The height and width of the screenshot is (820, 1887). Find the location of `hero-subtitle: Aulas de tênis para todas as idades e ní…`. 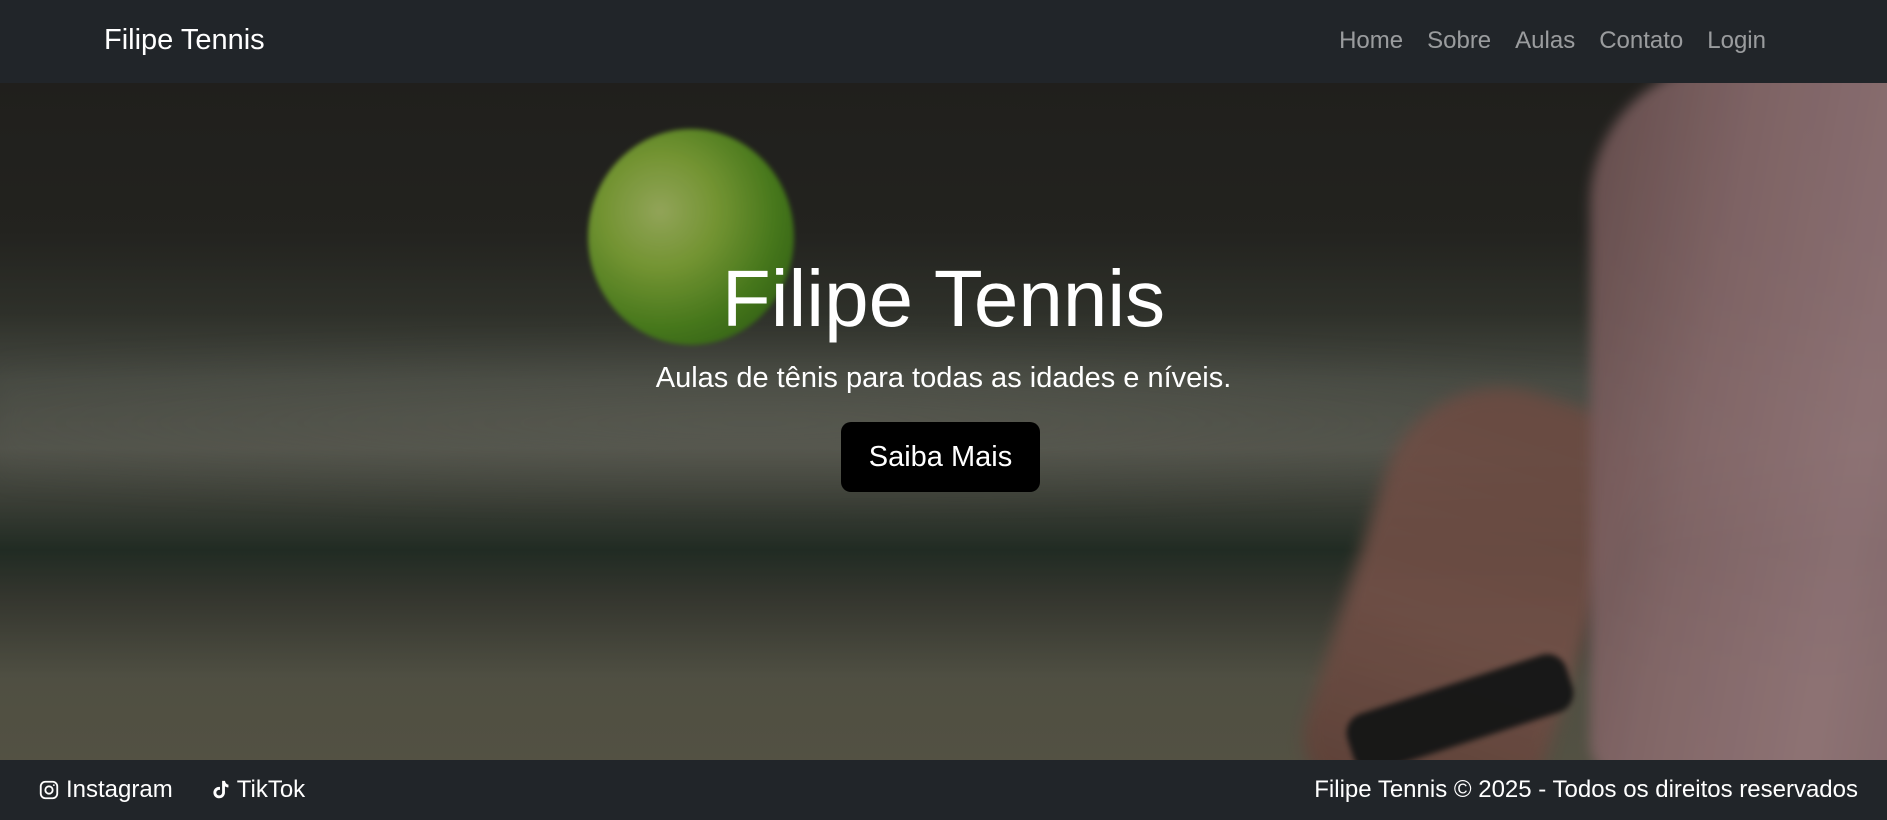

hero-subtitle: Aulas de tênis para todas as idades e ní… is located at coordinates (943, 378).